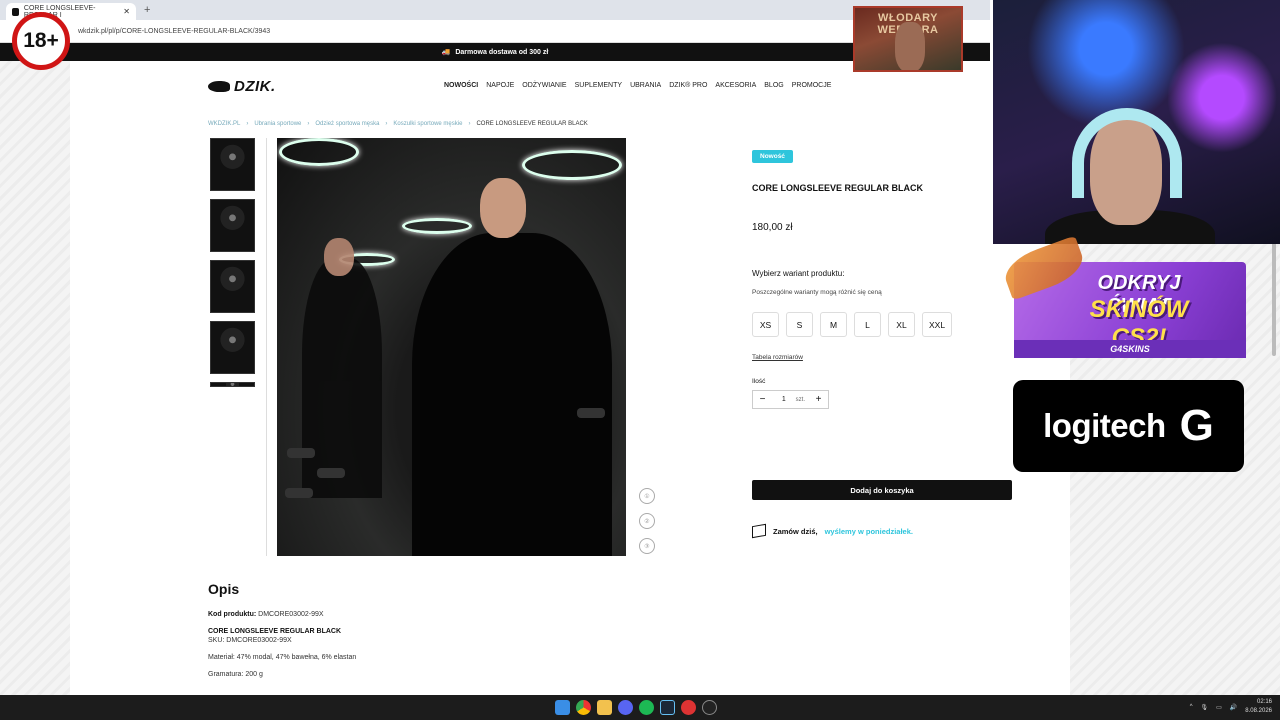 The image size is (1280, 720). I want to click on webcam-overlay, so click(1135, 122).